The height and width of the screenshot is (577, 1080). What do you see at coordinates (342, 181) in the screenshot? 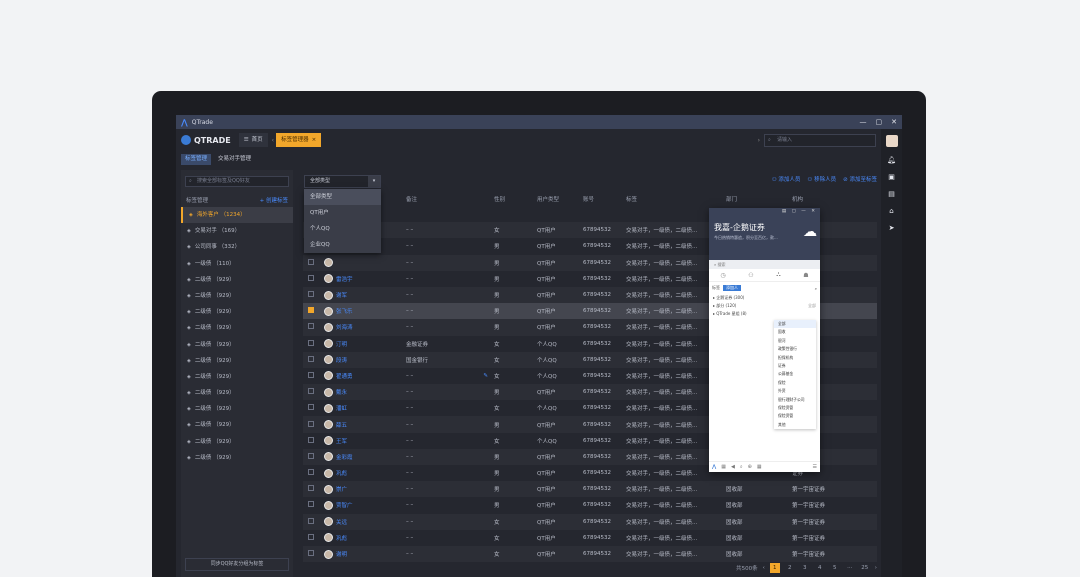
I see `type-filter-select: 全部类型 ▾` at bounding box center [342, 181].